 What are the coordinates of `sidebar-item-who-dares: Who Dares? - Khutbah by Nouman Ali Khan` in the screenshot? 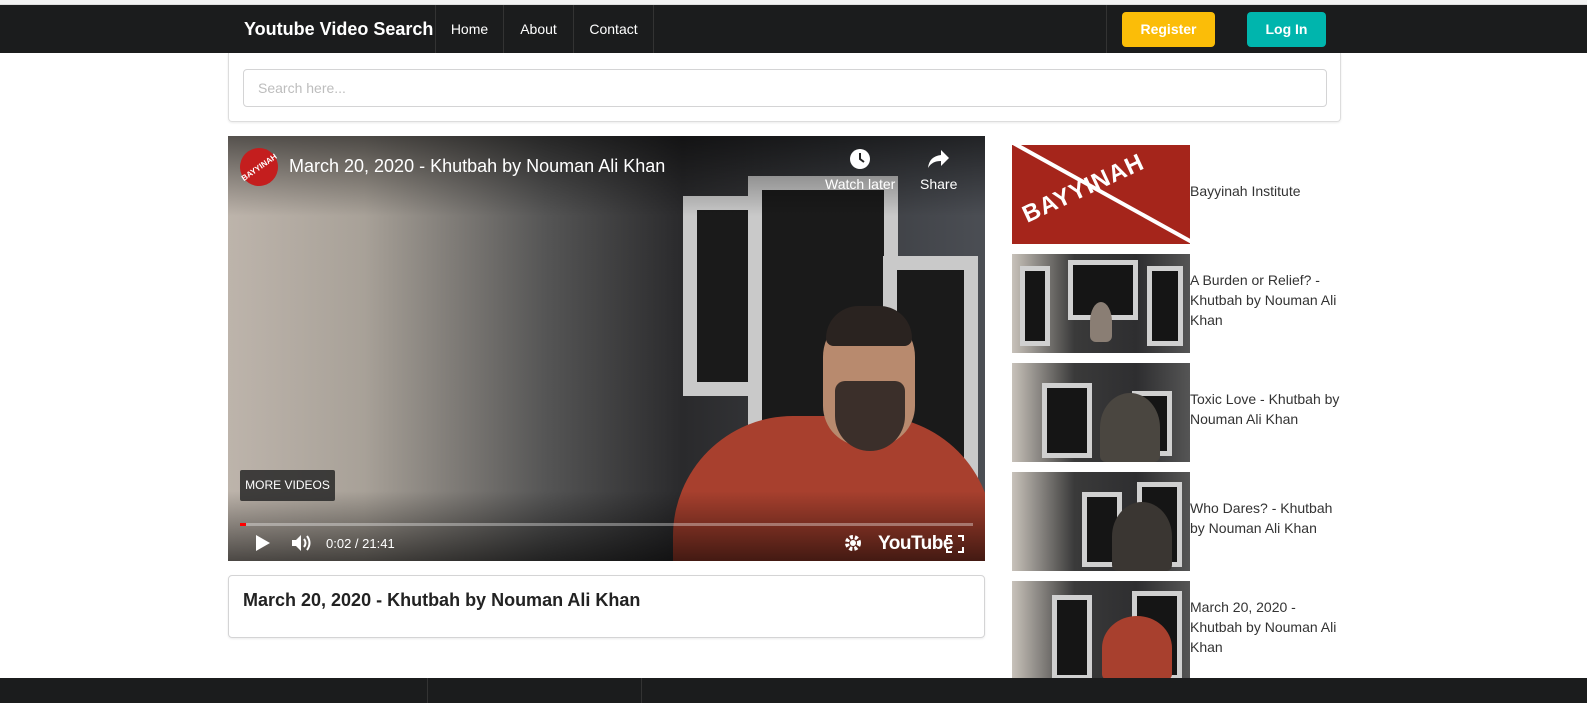 It's located at (1182, 521).